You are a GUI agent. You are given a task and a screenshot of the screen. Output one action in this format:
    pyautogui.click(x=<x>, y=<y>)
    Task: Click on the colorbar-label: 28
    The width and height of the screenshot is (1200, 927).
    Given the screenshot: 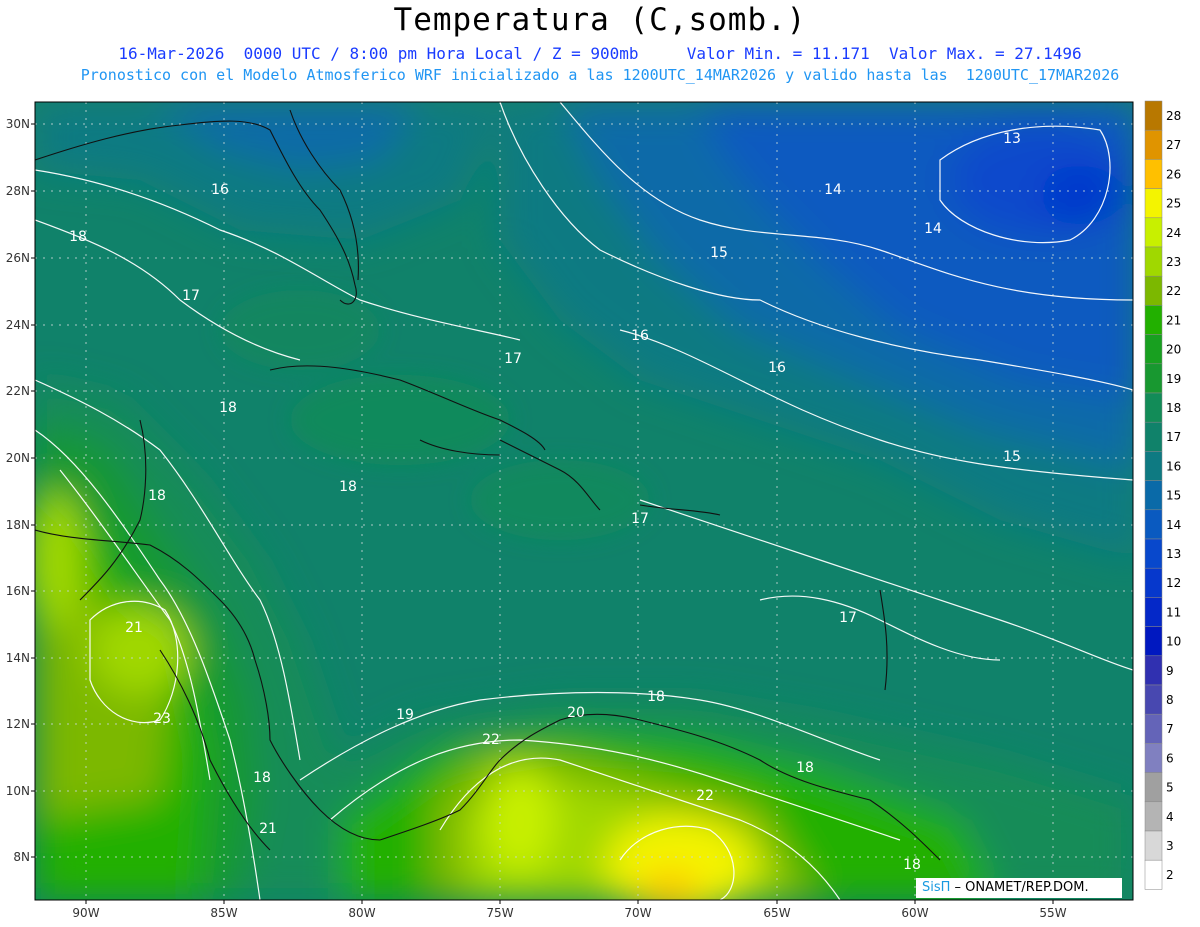 What is the action you would take?
    pyautogui.click(x=1173, y=116)
    